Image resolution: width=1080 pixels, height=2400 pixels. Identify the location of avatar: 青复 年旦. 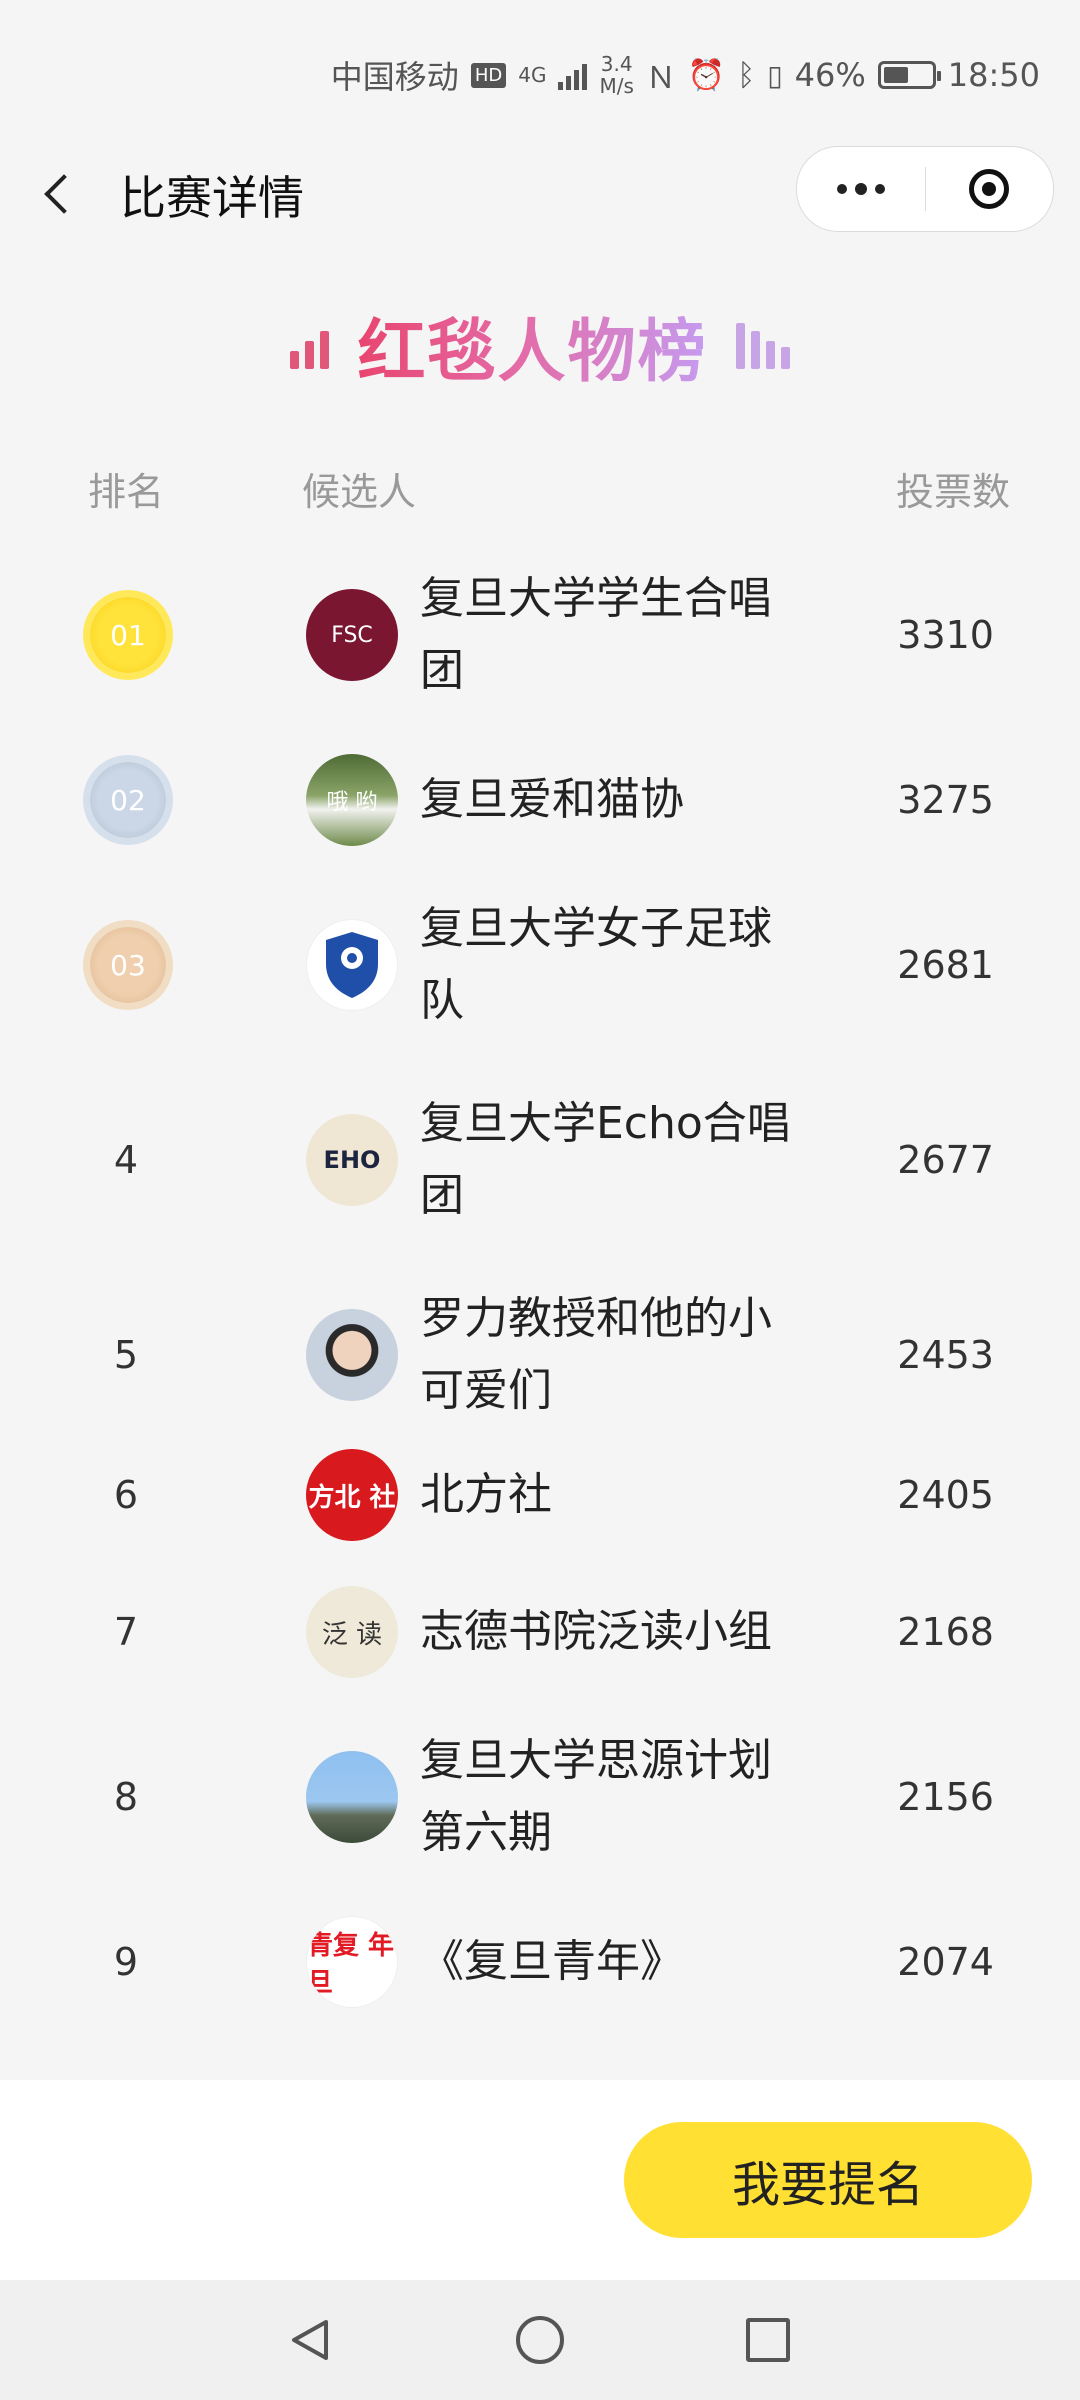
(352, 1962).